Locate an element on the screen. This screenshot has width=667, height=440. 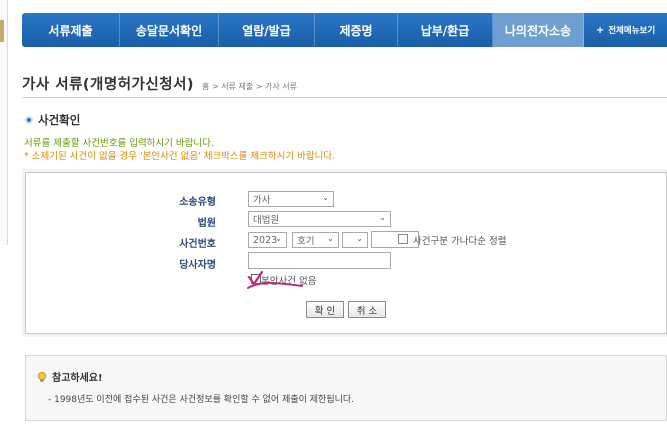
all-menu-button: + 전체메뉴보기 is located at coordinates (625, 30).